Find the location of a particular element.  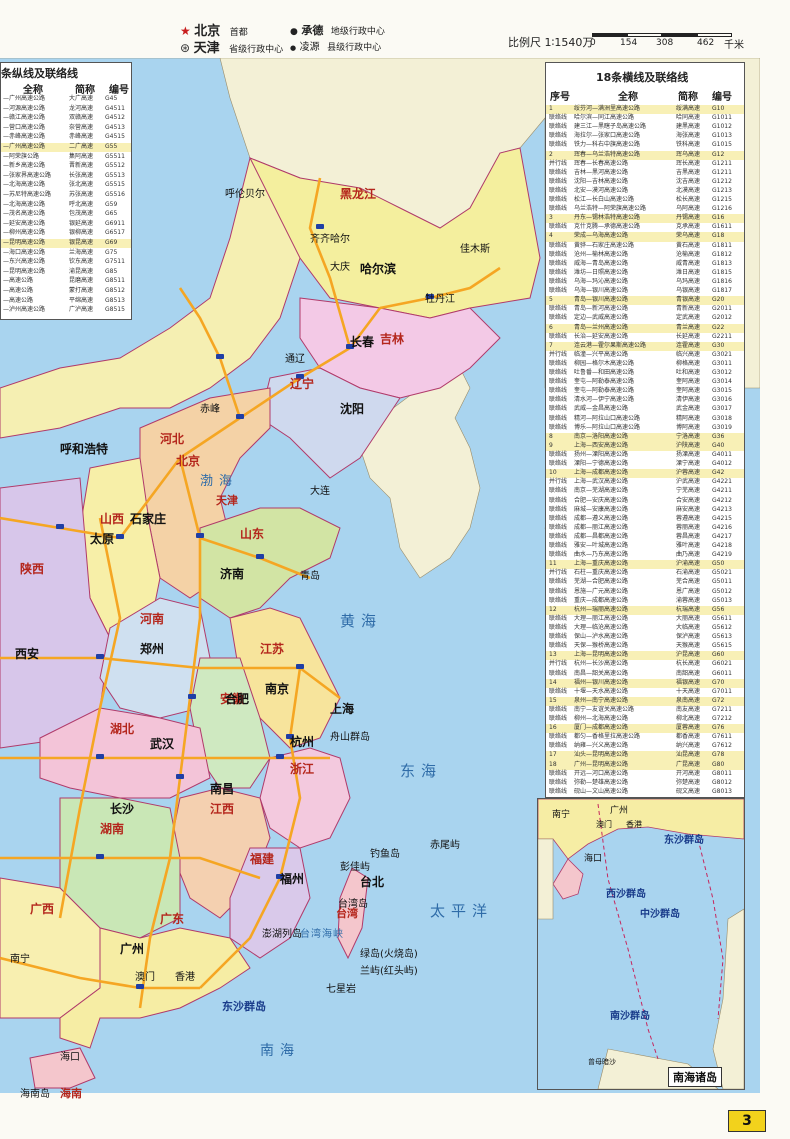

right-table-cell: 7 is located at coordinates (551, 345).